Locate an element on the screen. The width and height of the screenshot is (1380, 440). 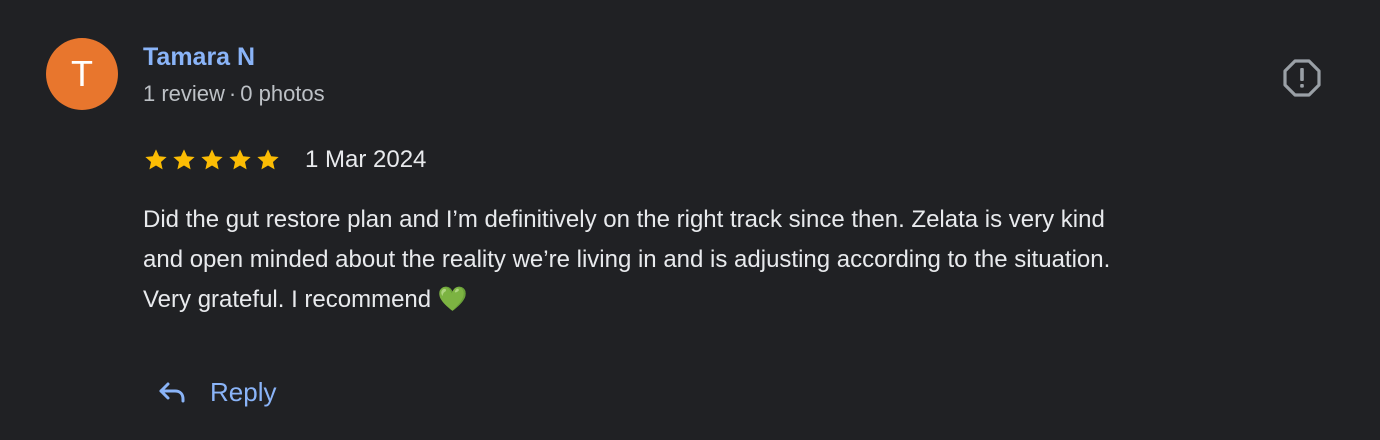
reply-label: Reply is located at coordinates (243, 392).